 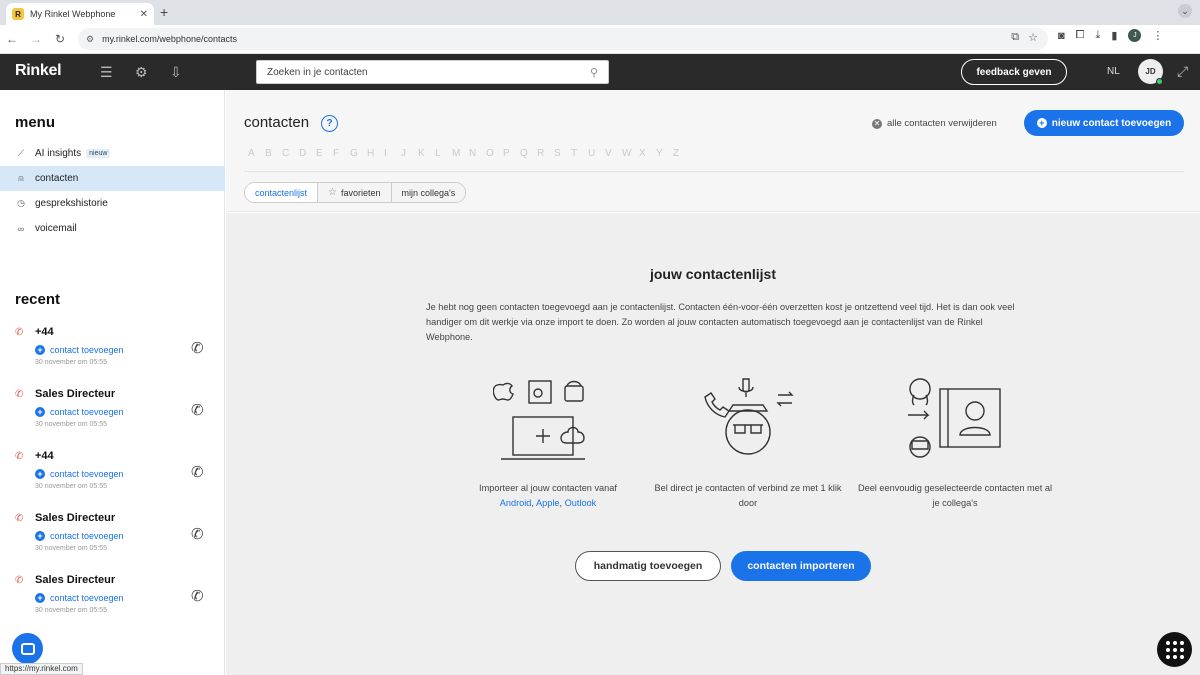 What do you see at coordinates (332, 192) in the screenshot?
I see `star-icon: ☆` at bounding box center [332, 192].